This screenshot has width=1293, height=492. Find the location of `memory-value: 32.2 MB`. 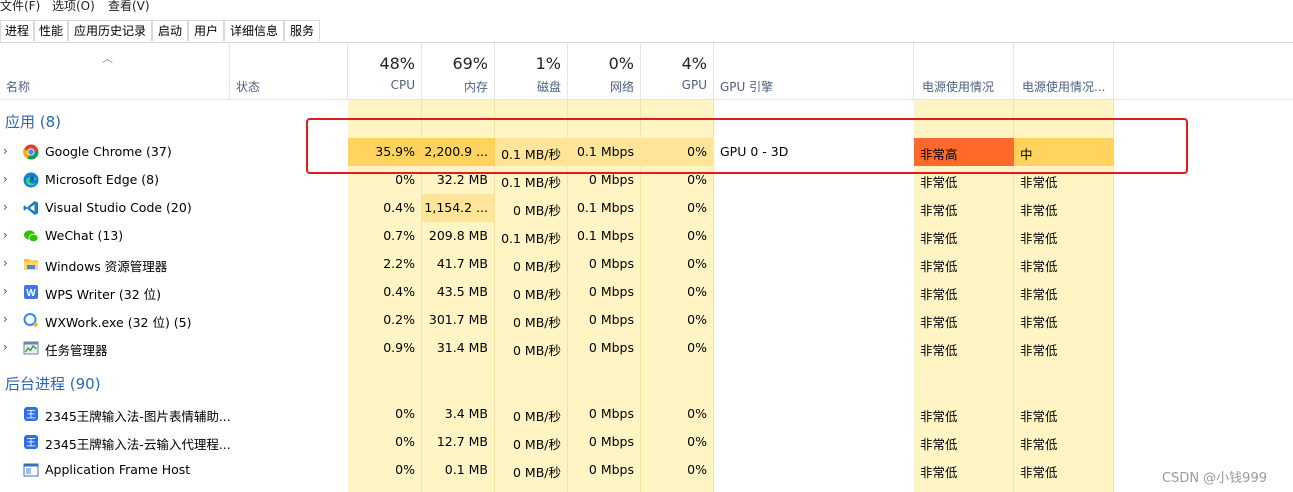

memory-value: 32.2 MB is located at coordinates (462, 179).